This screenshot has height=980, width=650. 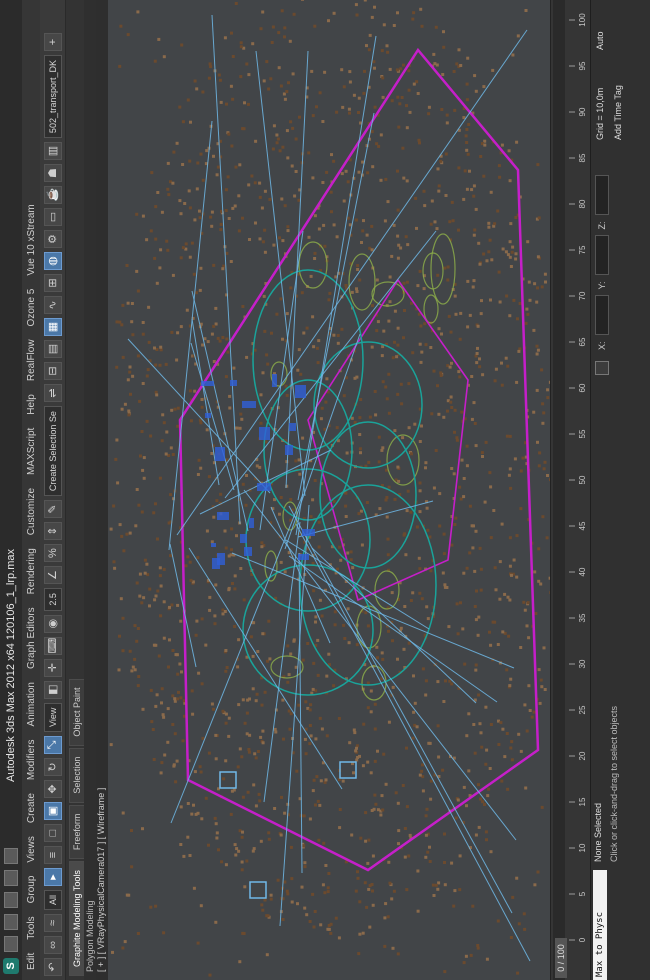 What do you see at coordinates (52, 744) in the screenshot?
I see `scale-icon: ⤡` at bounding box center [52, 744].